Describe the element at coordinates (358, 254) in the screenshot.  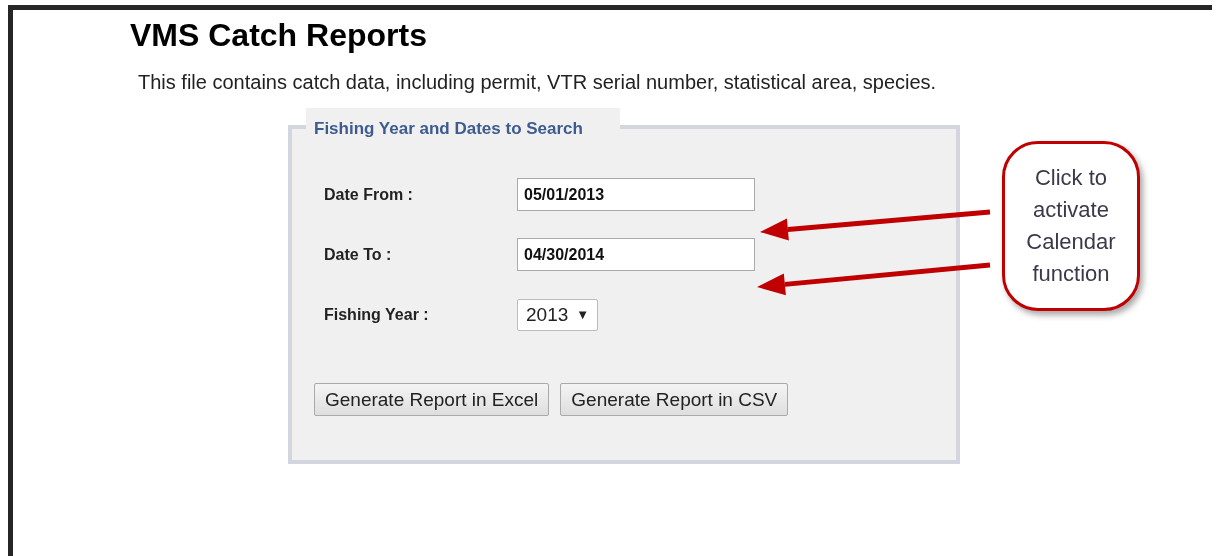
I see `field-label: Date To :` at that location.